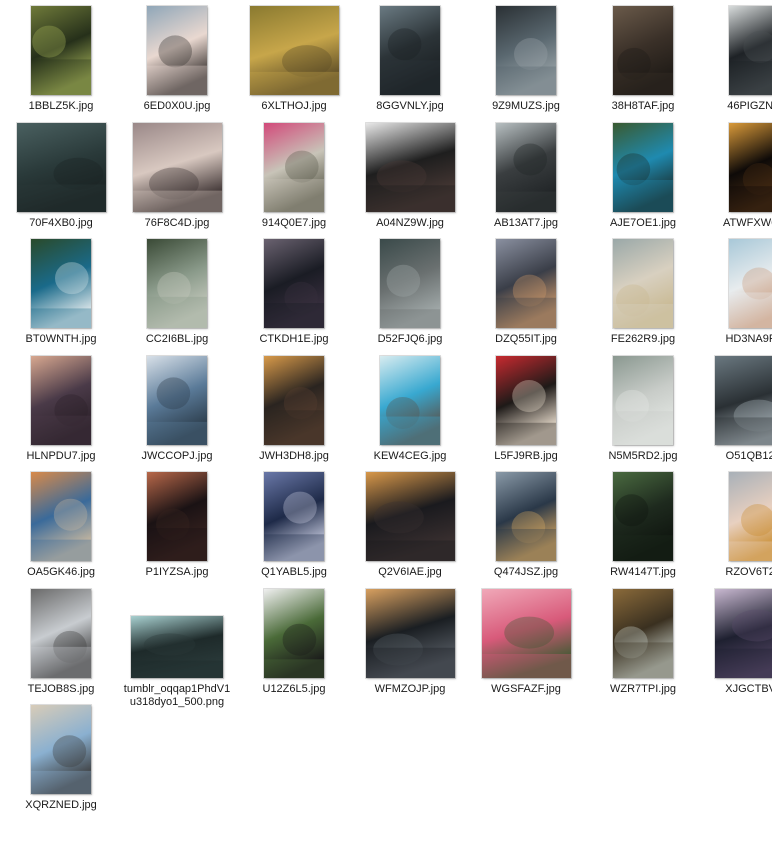 The height and width of the screenshot is (866, 772). I want to click on file-item: WZR7TPI.jpg, so click(643, 641).